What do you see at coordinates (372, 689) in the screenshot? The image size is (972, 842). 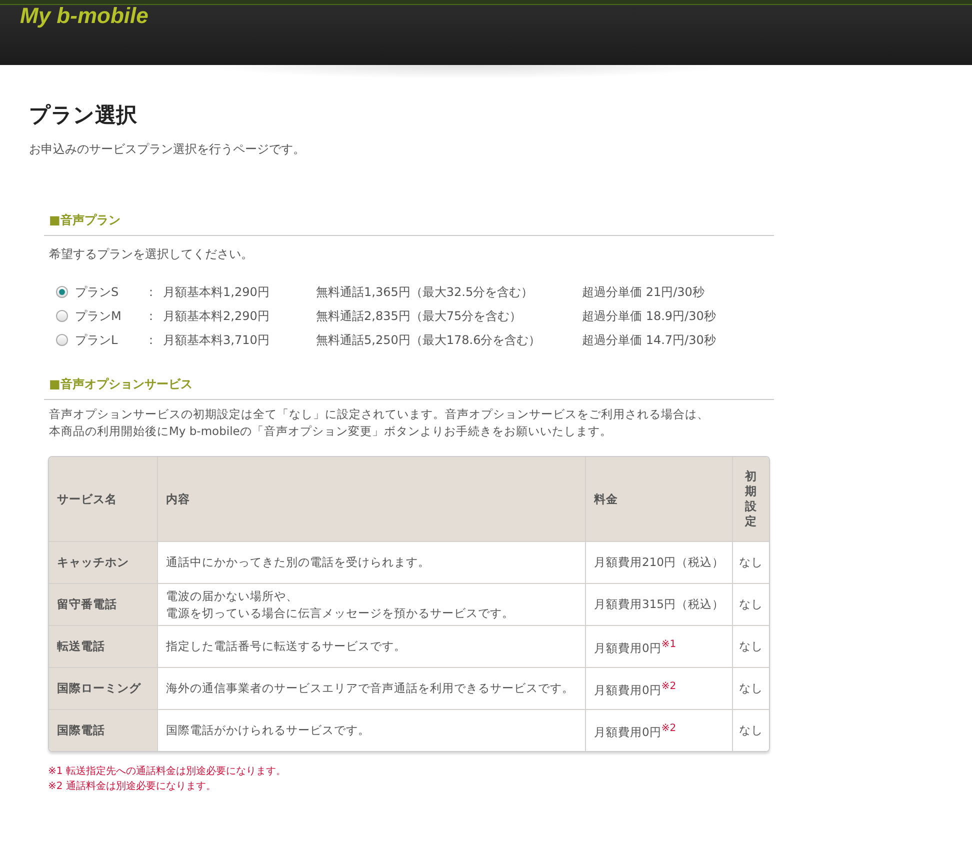 I see `table-cell: 海外の通信事業者のサービスエリアで音声通話を利用できるサービスです。` at bounding box center [372, 689].